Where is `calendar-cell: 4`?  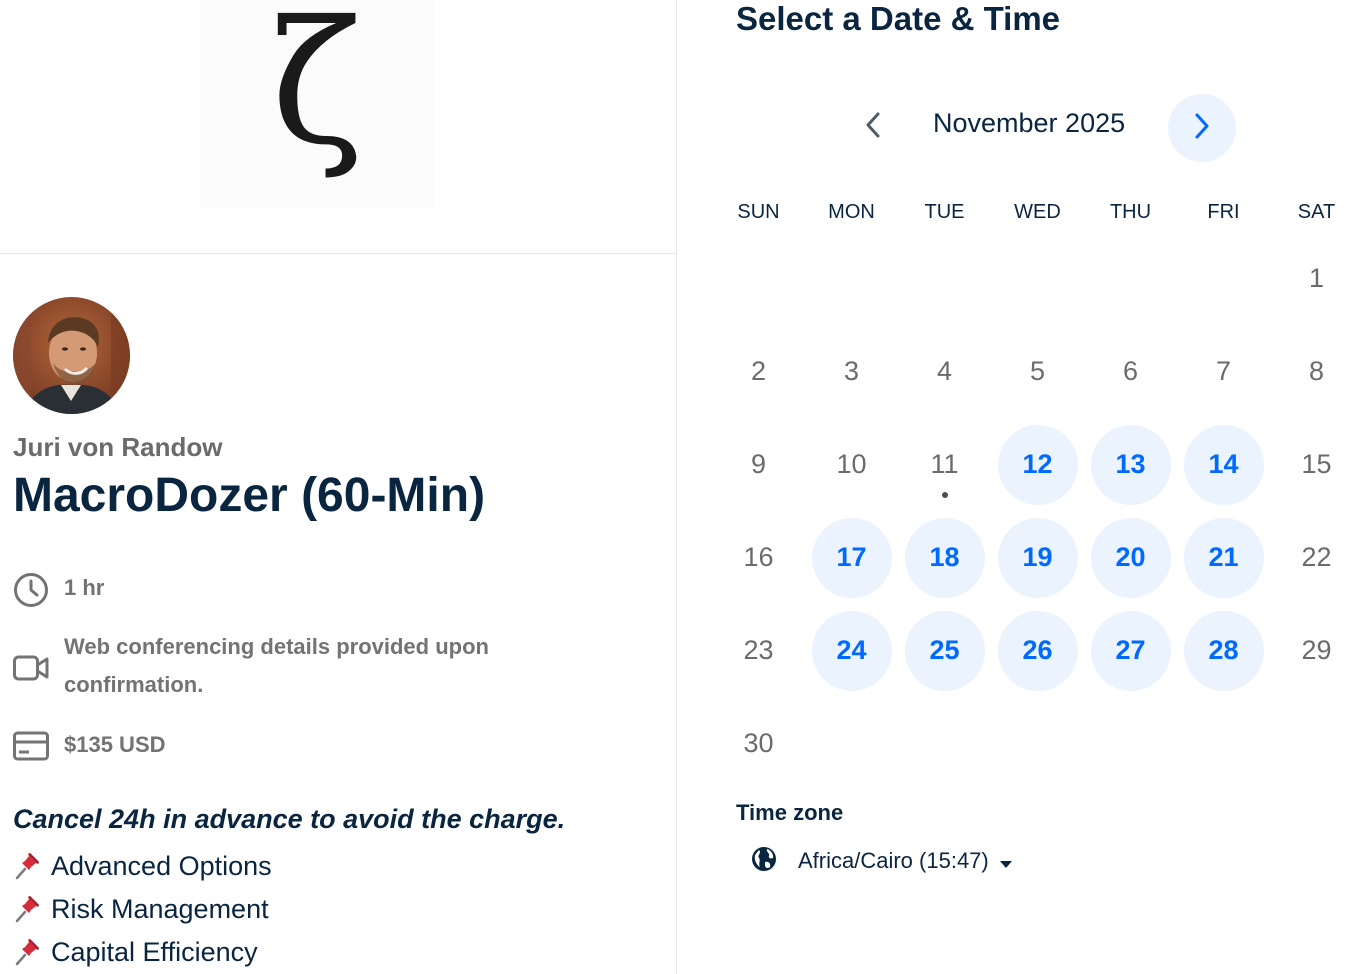 calendar-cell: 4 is located at coordinates (944, 371).